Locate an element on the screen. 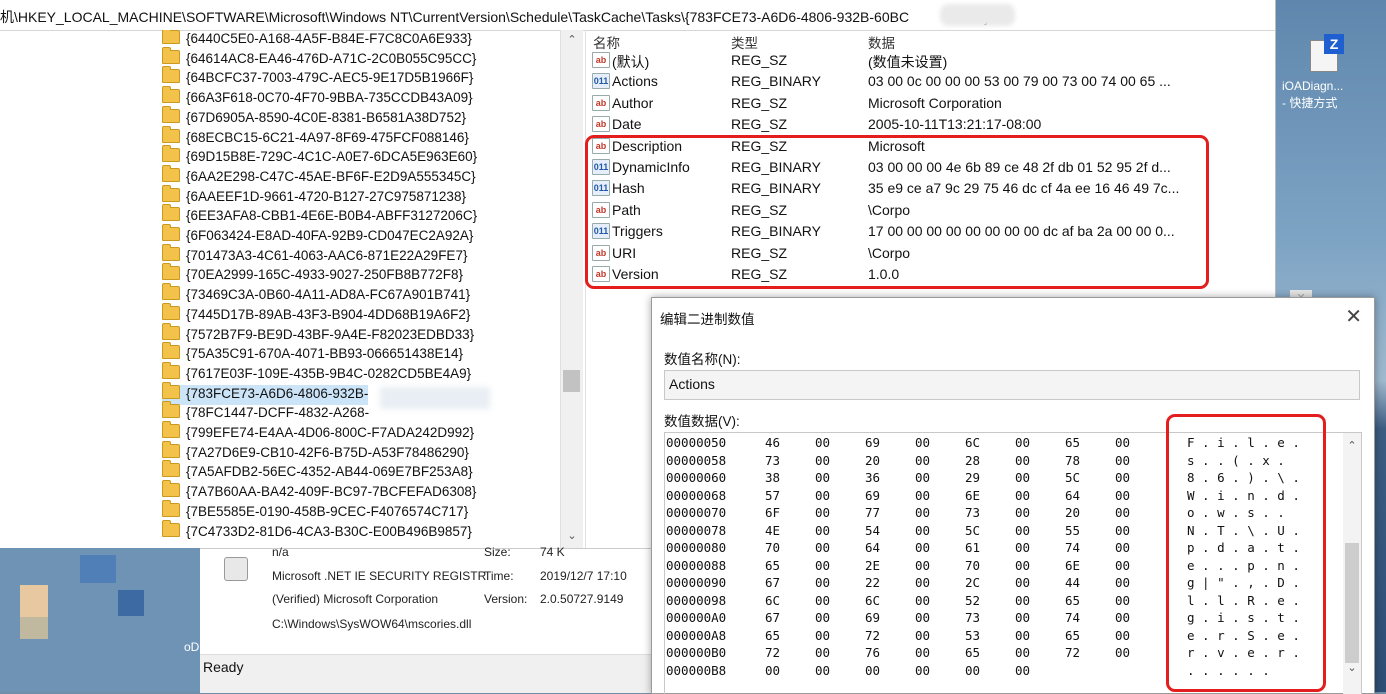 The image size is (1386, 694). hex-address: 000000B8 is located at coordinates (696, 670).